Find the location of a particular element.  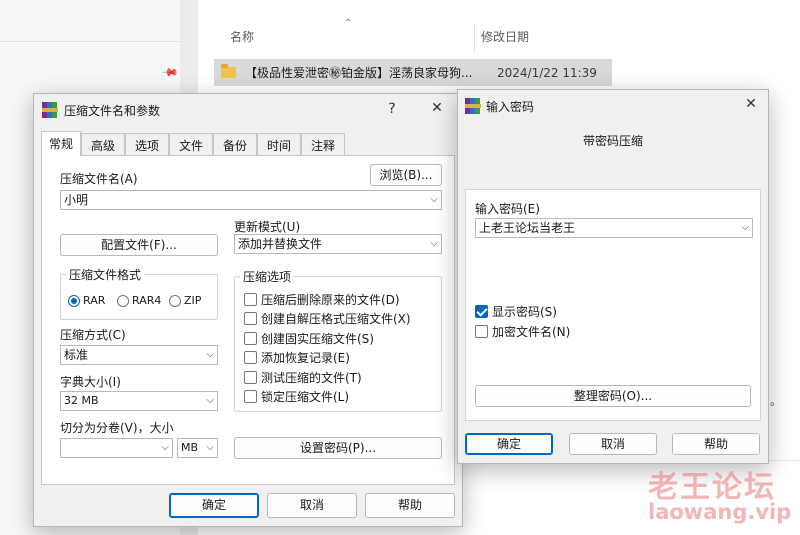

tab-advanced: 高级 is located at coordinates (103, 144).